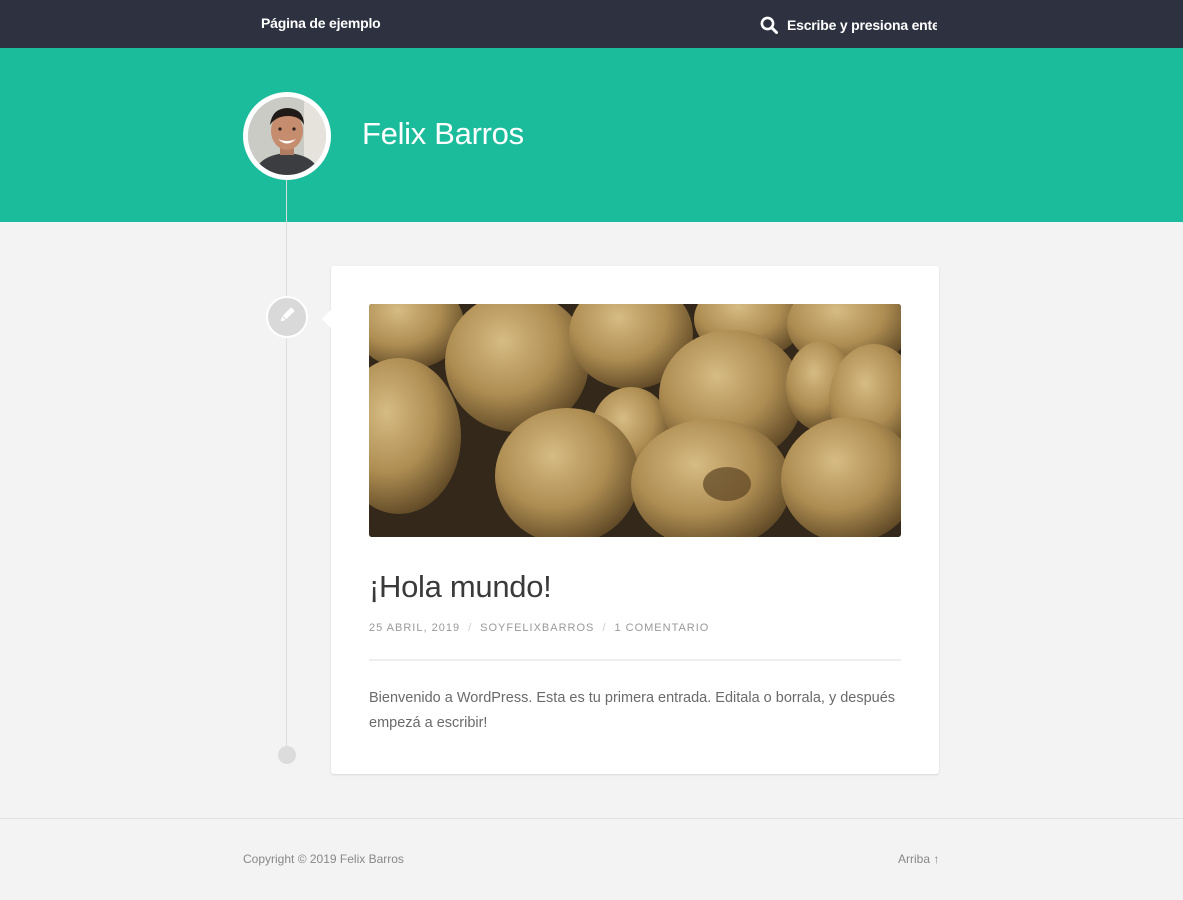 The height and width of the screenshot is (900, 1183). I want to click on pencil-icon, so click(287, 317).